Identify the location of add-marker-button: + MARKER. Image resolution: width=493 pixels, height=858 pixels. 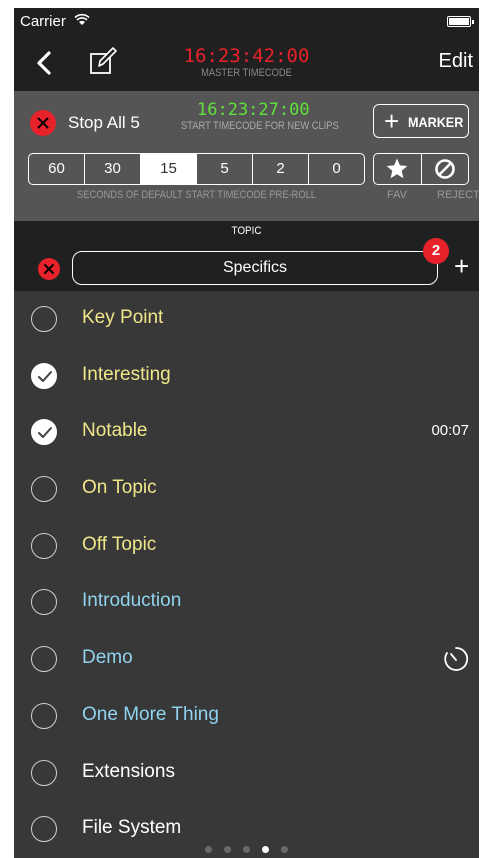
(421, 121).